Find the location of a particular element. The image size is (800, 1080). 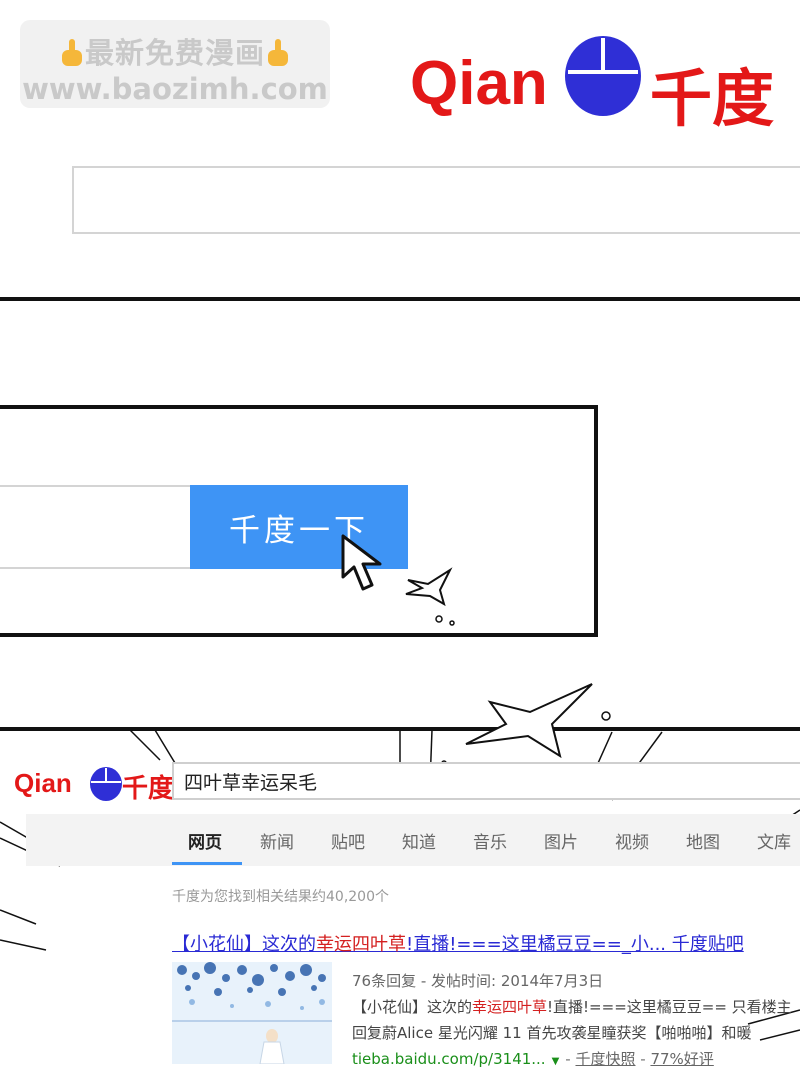

logo-latin: Qian is located at coordinates (43, 783).